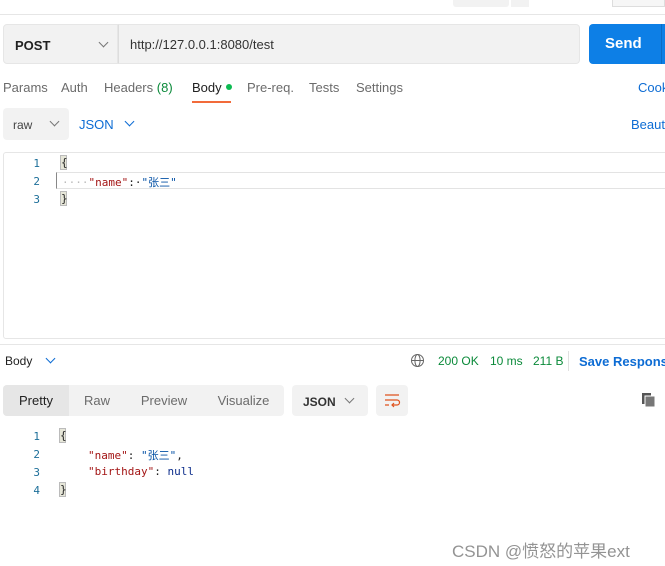 The image size is (665, 566). I want to click on body-format-select: JSON, so click(107, 124).